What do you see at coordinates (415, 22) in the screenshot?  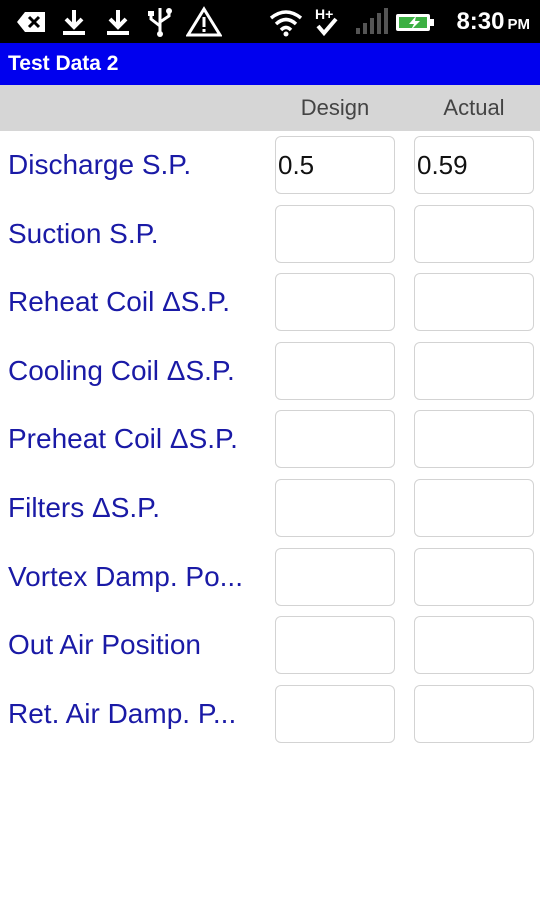 I see `battery-charging-icon` at bounding box center [415, 22].